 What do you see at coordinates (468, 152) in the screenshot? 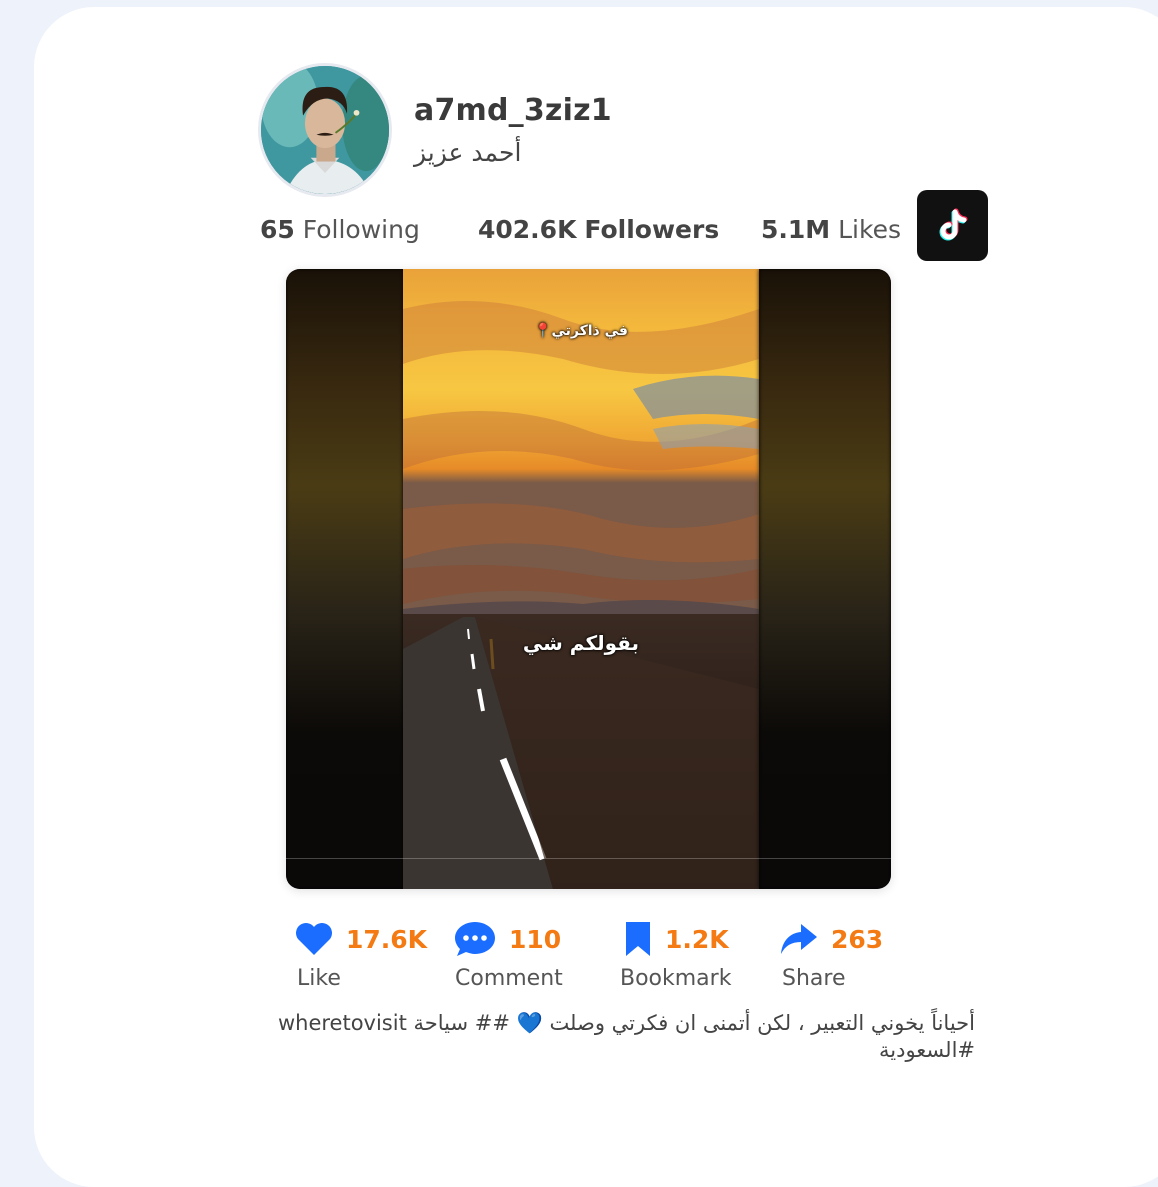
I see `display-name: أحمد عزيز` at bounding box center [468, 152].